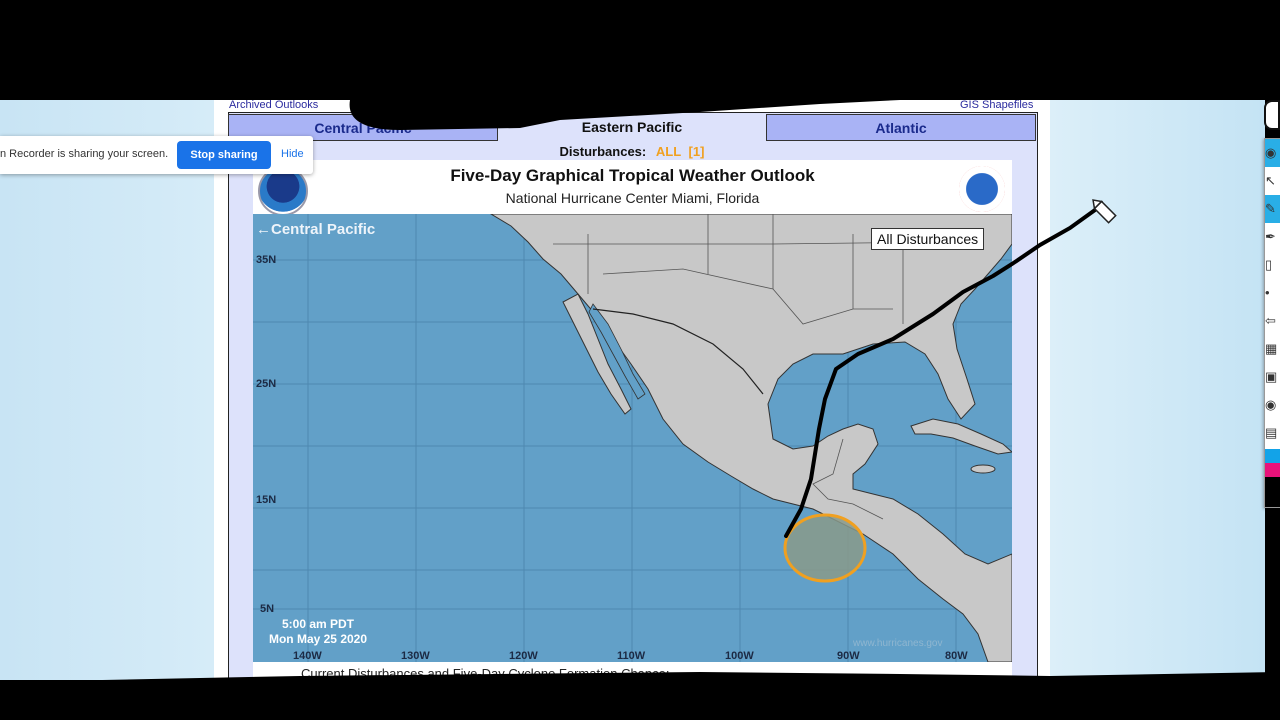 Image resolution: width=1280 pixels, height=720 pixels. I want to click on lon-label-120w: 120W, so click(523, 656).